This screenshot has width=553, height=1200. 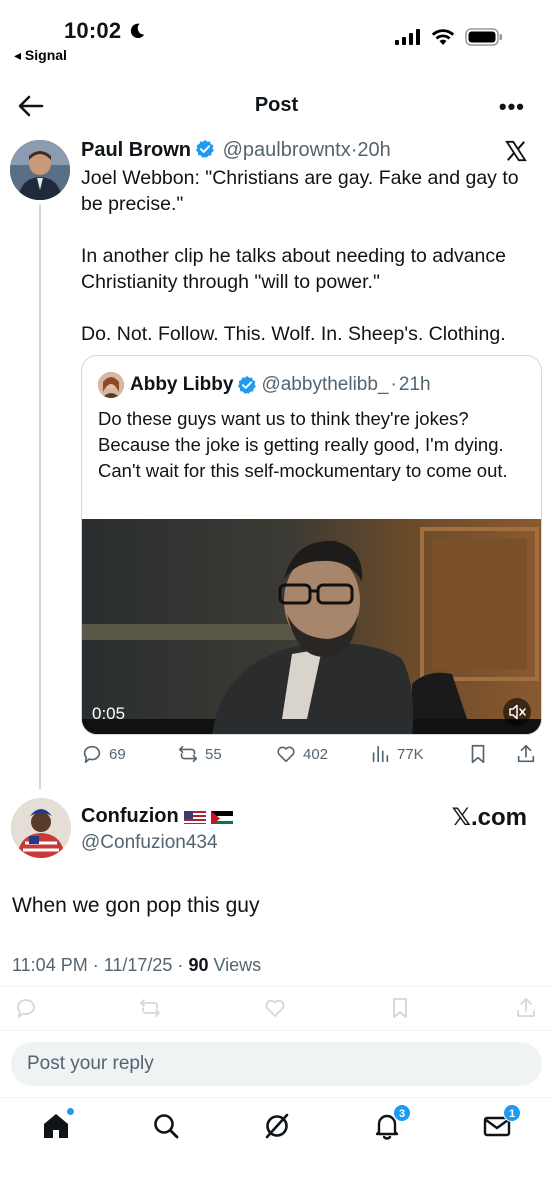 What do you see at coordinates (402, 1113) in the screenshot?
I see `notifications-badge: 3` at bounding box center [402, 1113].